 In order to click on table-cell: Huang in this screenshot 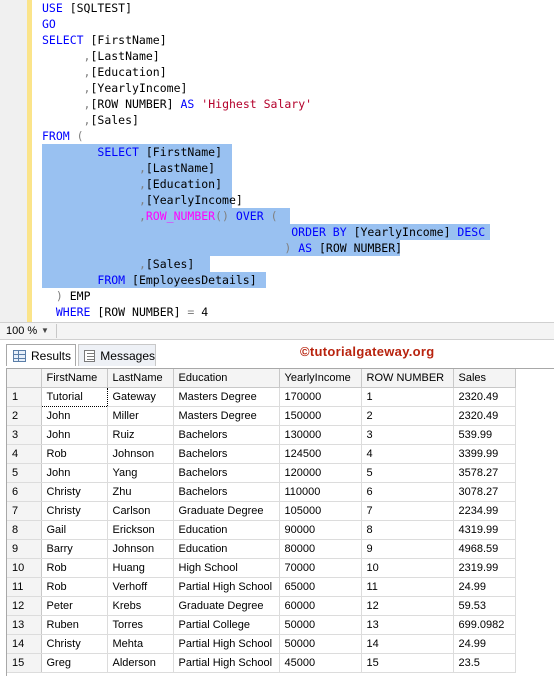, I will do `click(140, 568)`.